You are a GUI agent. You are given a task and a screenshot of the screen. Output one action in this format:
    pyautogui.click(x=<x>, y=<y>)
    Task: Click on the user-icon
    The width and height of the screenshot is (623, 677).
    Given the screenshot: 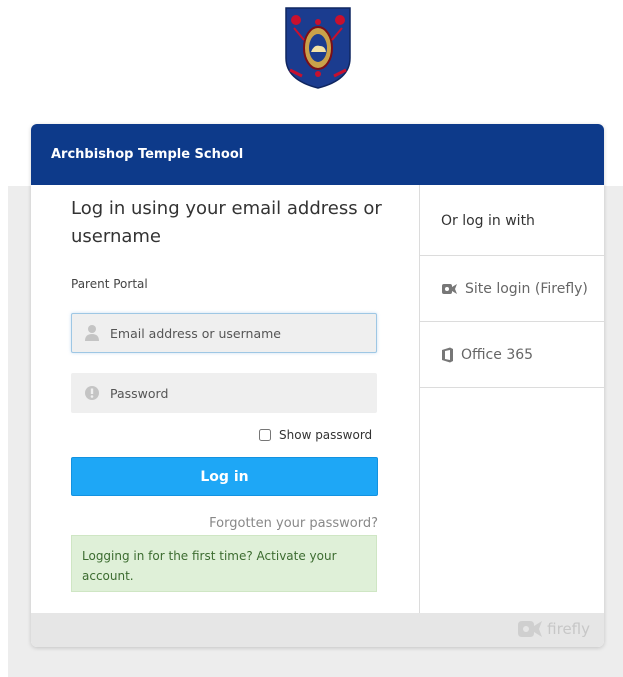 What is the action you would take?
    pyautogui.click(x=92, y=333)
    